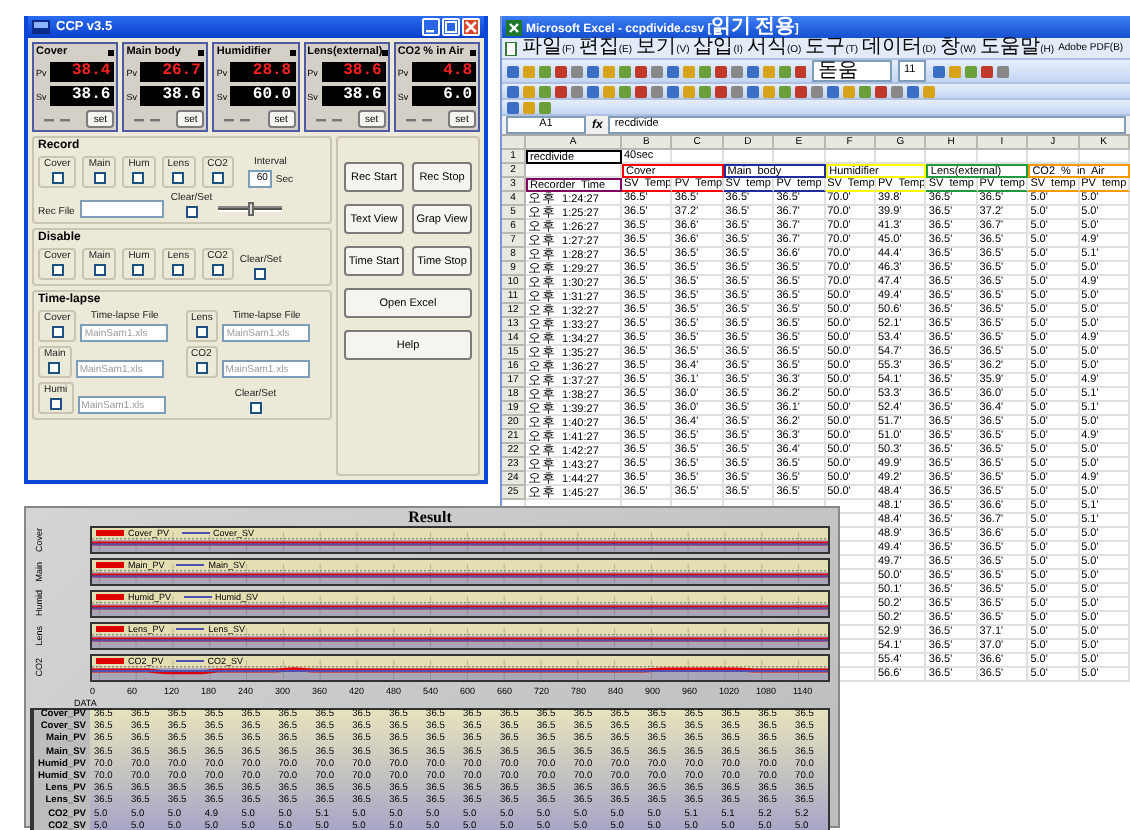 The width and height of the screenshot is (1130, 830). I want to click on close-icon, so click(471, 27).